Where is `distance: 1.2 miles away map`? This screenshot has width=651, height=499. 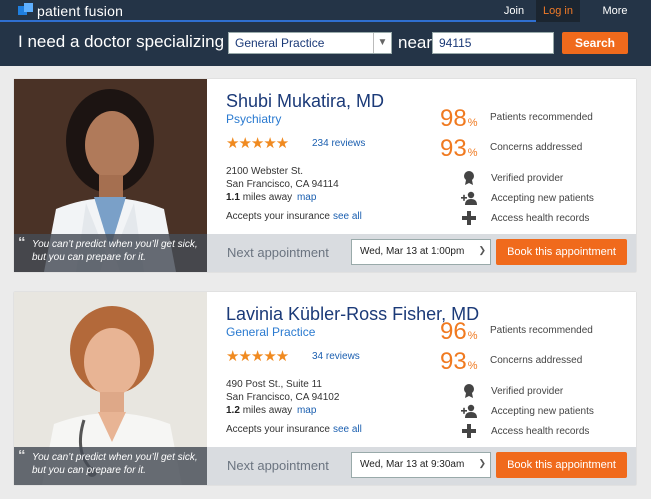
distance: 1.2 miles away map is located at coordinates (271, 410).